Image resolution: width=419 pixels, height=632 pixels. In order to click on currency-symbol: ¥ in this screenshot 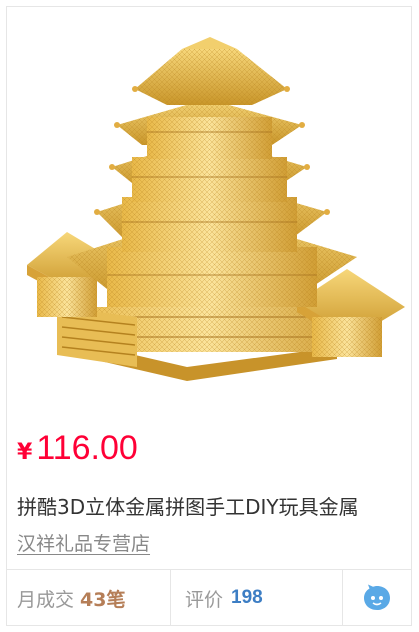, I will do `click(25, 452)`.